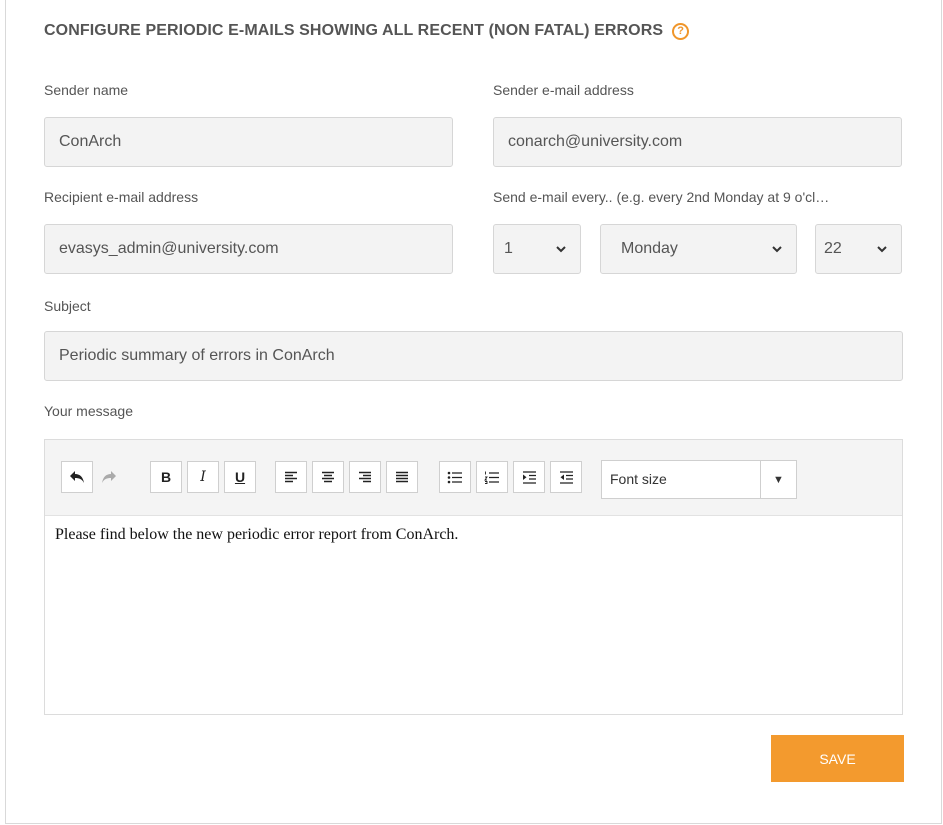 This screenshot has width=943, height=825. I want to click on weekday-select-value: Monday, so click(649, 248).